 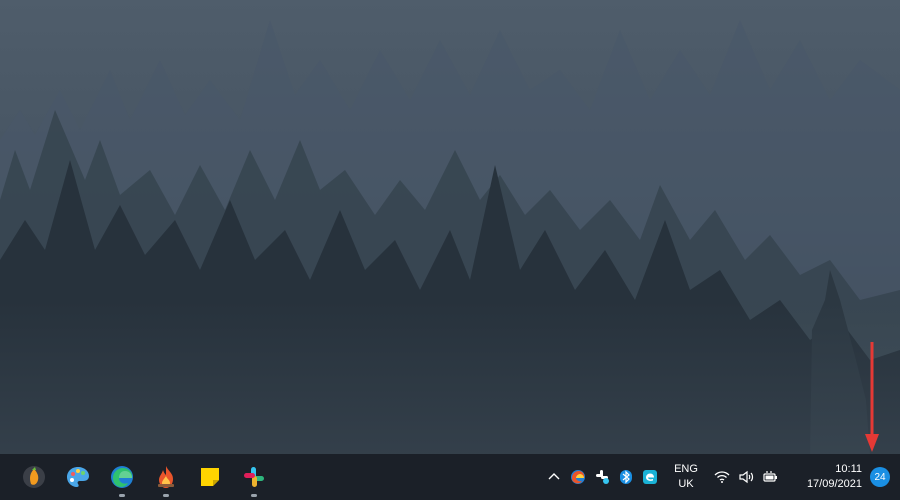 What do you see at coordinates (686, 477) in the screenshot?
I see `input-language-indicator: ENG UK` at bounding box center [686, 477].